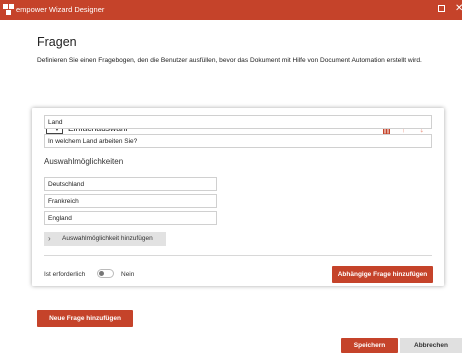 The image size is (462, 353). What do you see at coordinates (60, 9) in the screenshot?
I see `window-title: empower Wizard Designer` at bounding box center [60, 9].